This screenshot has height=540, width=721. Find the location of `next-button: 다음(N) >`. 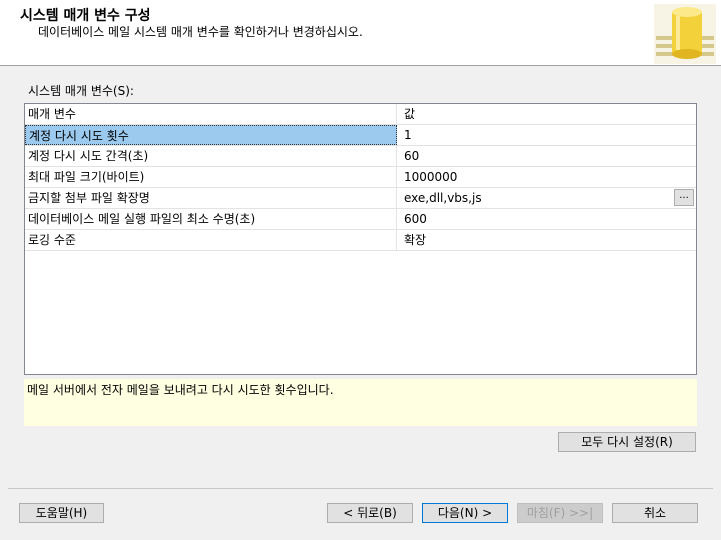

next-button: 다음(N) > is located at coordinates (465, 513).